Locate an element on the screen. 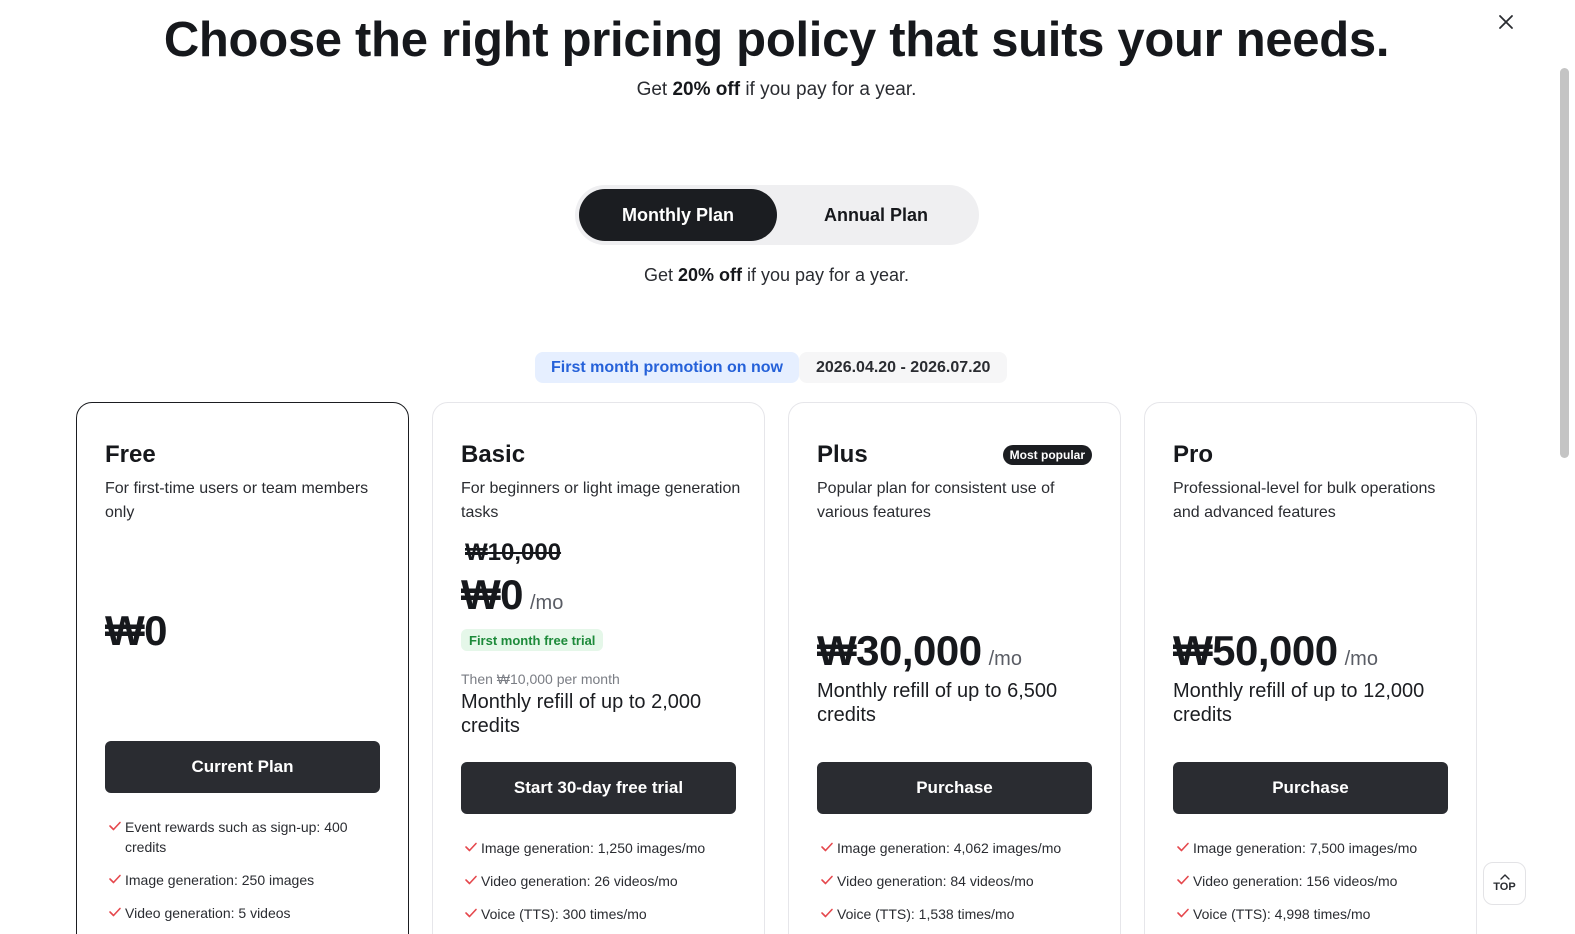 The height and width of the screenshot is (934, 1575). back-to-top-button: TOP is located at coordinates (1504, 883).